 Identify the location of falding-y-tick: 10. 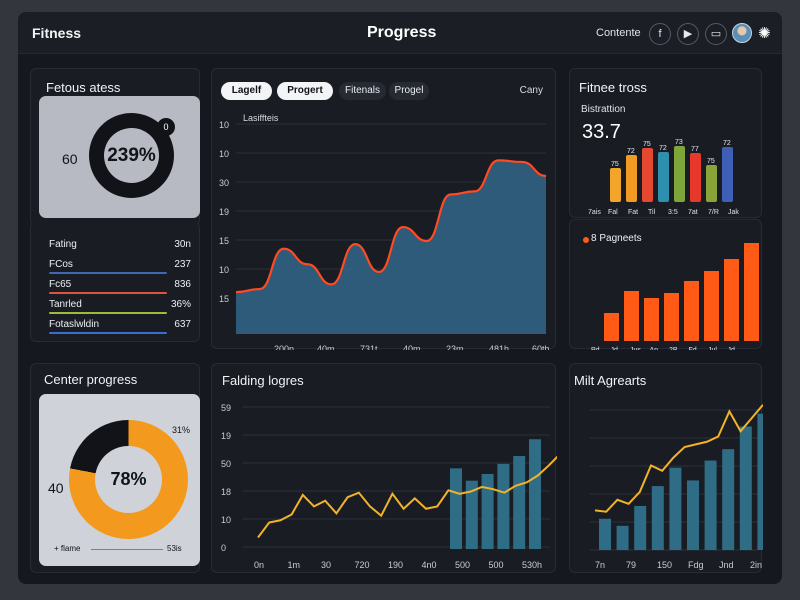
(226, 520).